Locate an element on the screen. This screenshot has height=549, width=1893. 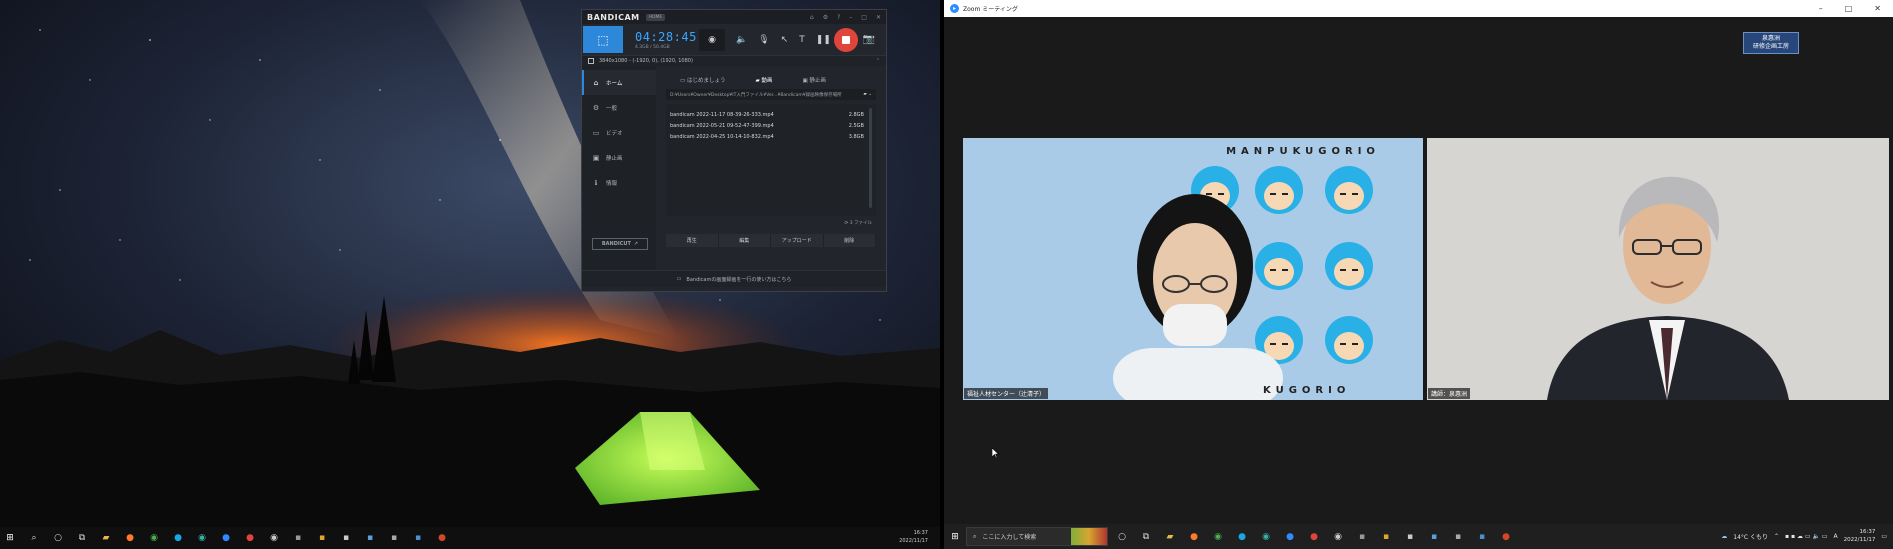
taskbar-search-box: ⌕ ここに入力して検索 is located at coordinates (1037, 536).